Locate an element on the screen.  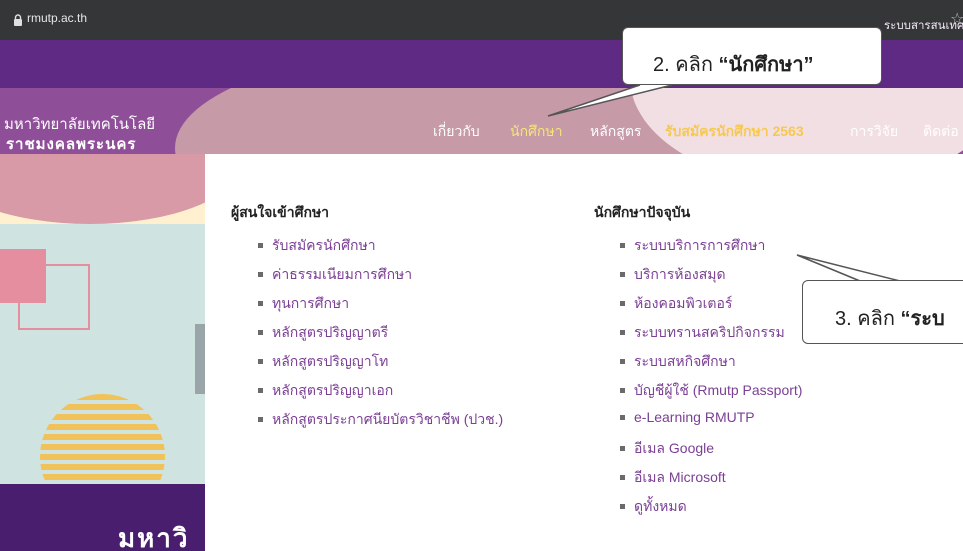
current-students-heading: นักศึกษาปัจจุบัน is located at coordinates (642, 213).